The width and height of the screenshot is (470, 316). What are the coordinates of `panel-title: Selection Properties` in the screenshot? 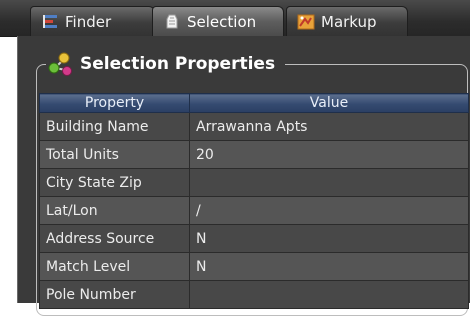 It's located at (178, 64).